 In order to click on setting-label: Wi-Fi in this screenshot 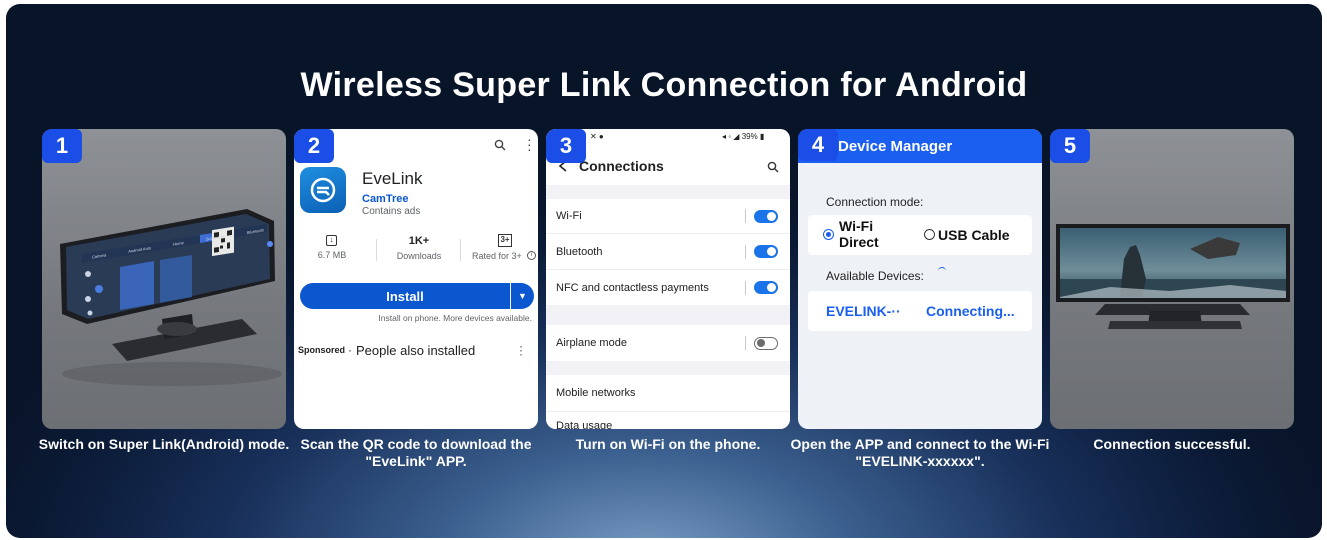, I will do `click(569, 216)`.